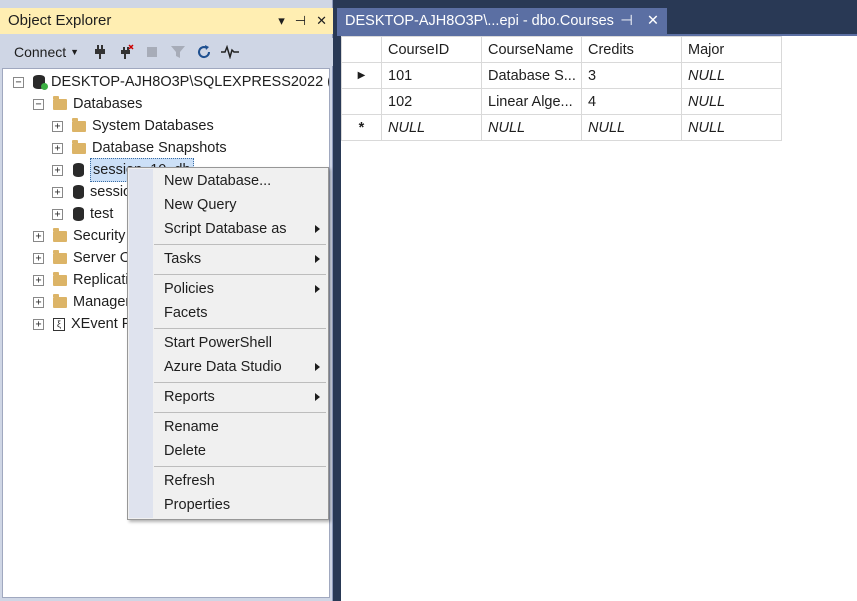  I want to click on stop-icon, so click(152, 52).